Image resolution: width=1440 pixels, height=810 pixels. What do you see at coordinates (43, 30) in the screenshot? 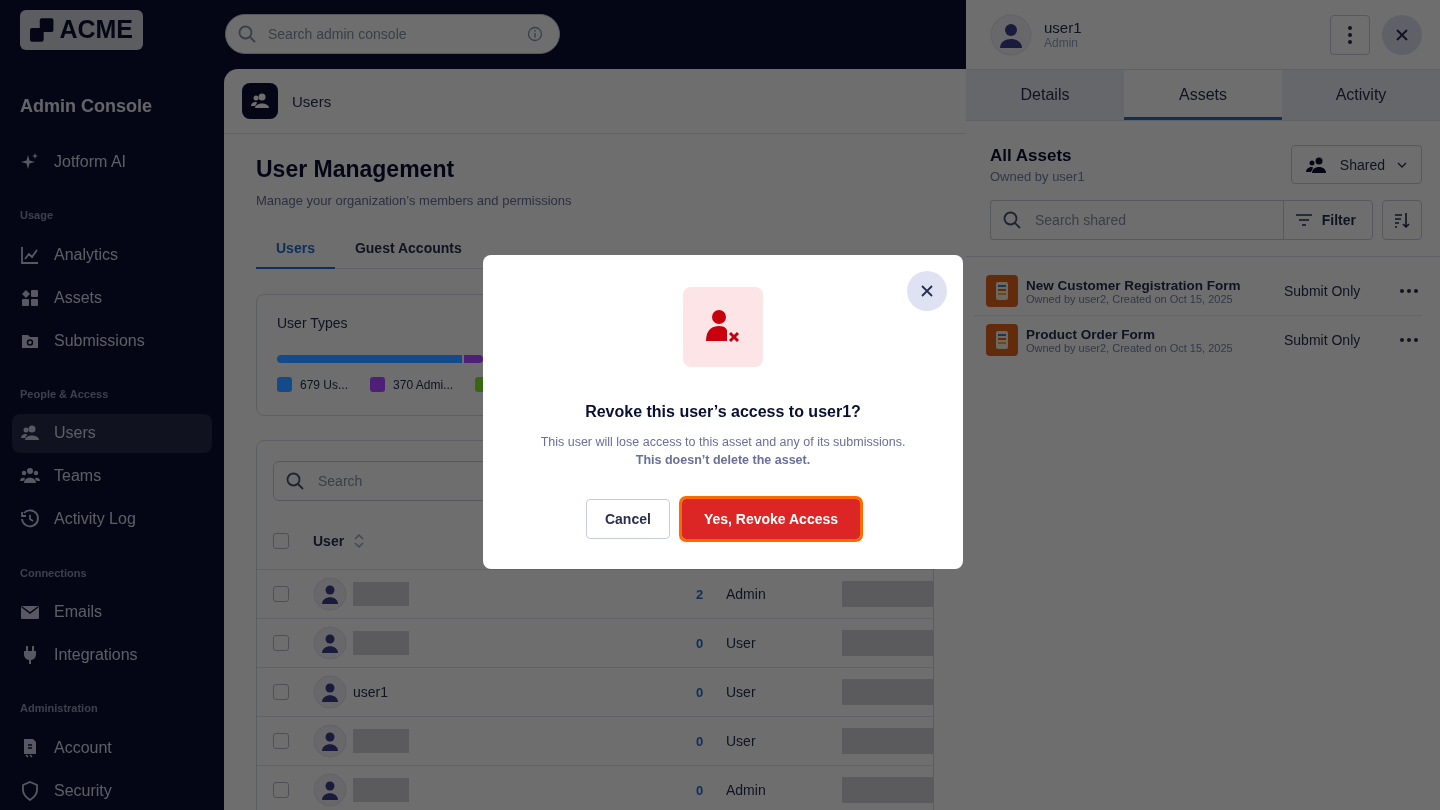
I see `logo-icon` at bounding box center [43, 30].